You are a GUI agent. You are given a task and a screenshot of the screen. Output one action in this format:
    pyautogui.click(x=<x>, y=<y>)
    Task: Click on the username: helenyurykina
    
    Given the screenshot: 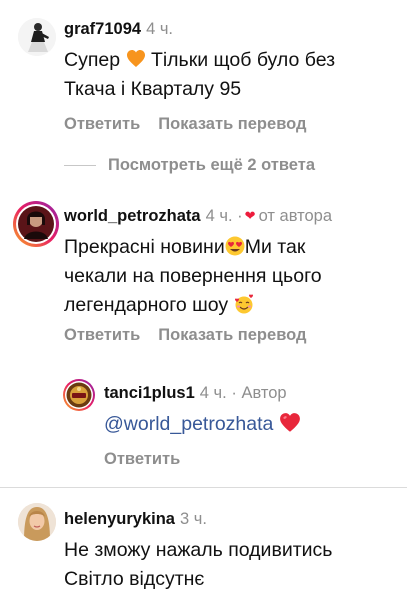 What is the action you would take?
    pyautogui.click(x=119, y=519)
    